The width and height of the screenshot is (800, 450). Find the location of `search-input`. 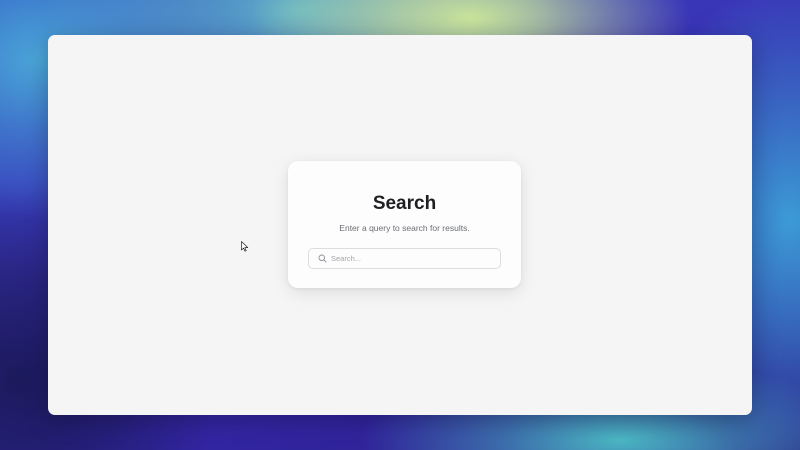

search-input is located at coordinates (411, 258).